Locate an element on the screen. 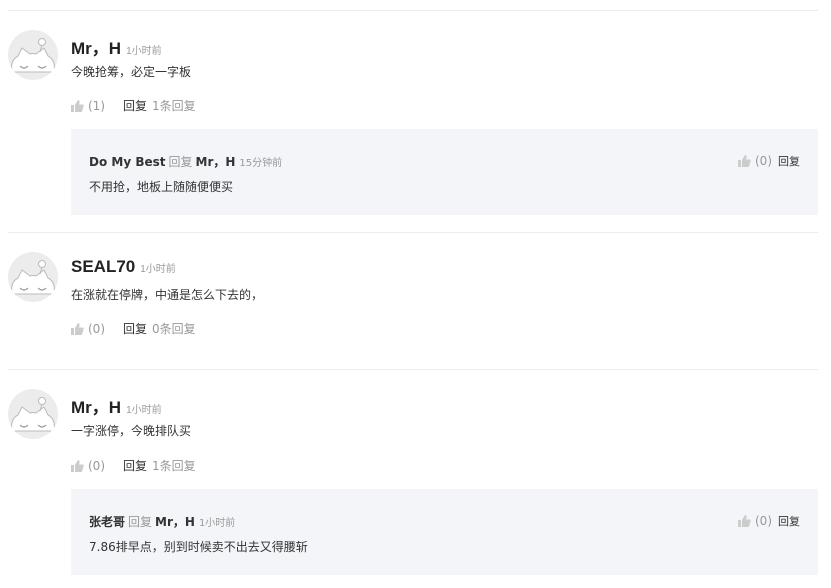 The width and height of the screenshot is (831, 588). comment-actions: (0) 回复 0条回复 is located at coordinates (133, 328).